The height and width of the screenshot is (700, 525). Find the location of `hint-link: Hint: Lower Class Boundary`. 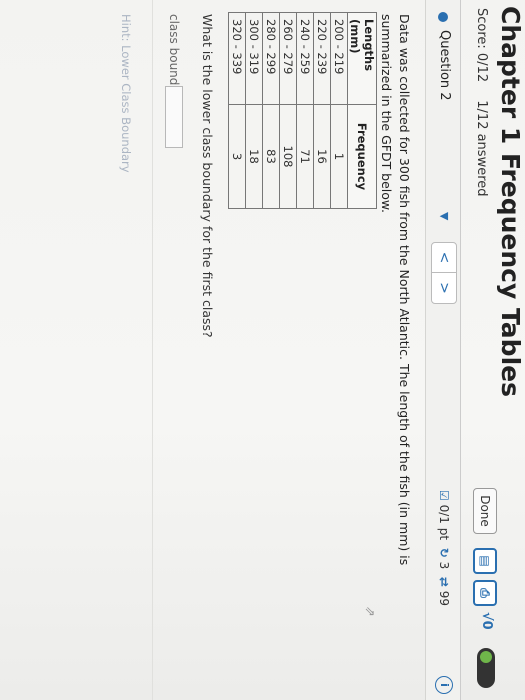

hint-link: Hint: Lower Class Boundary is located at coordinates (126, 93).